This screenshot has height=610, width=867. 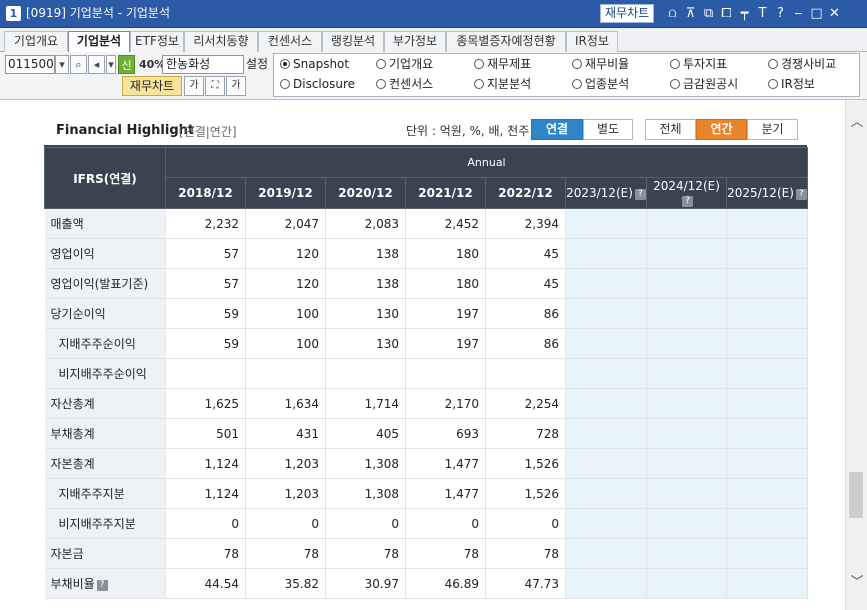 What do you see at coordinates (506, 41) in the screenshot?
I see `tab-7: 종목별증자예정현황` at bounding box center [506, 41].